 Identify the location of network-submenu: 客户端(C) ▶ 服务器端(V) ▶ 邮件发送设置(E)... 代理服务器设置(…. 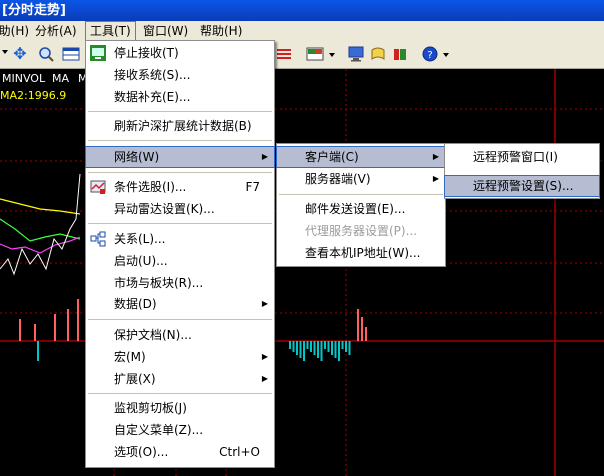
(361, 205).